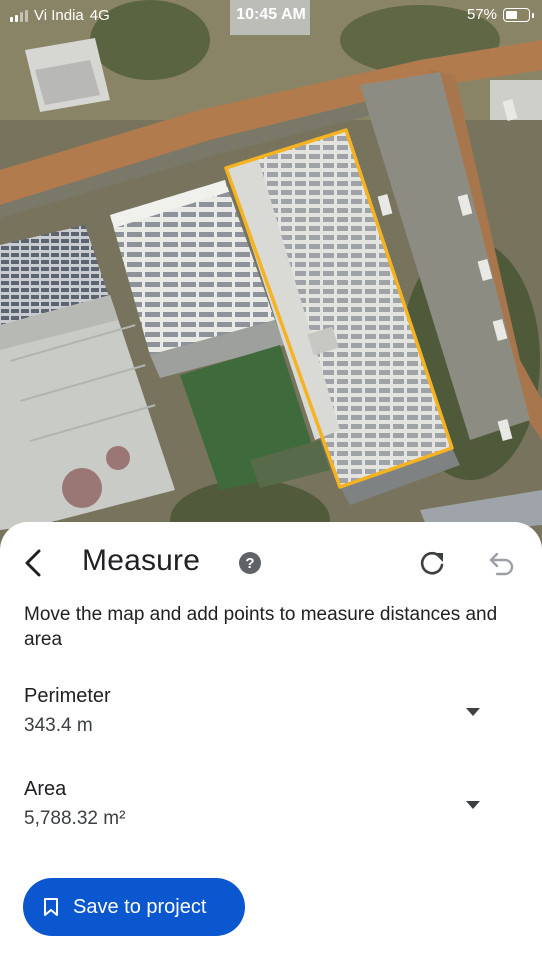 This screenshot has width=542, height=965. Describe the element at coordinates (75, 818) in the screenshot. I see `area-value: 5,788.32 m²` at that location.